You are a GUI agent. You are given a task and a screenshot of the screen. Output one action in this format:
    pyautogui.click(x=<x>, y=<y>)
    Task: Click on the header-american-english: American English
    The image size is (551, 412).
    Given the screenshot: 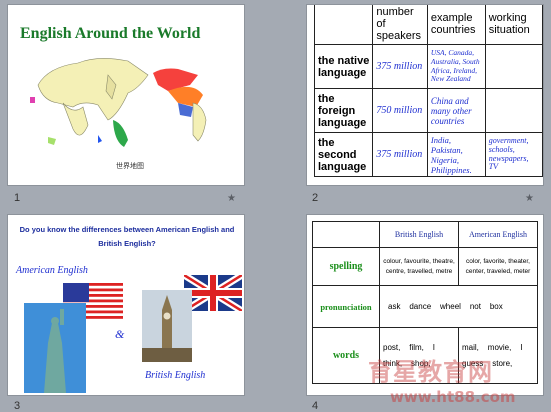 What is the action you would take?
    pyautogui.click(x=498, y=234)
    